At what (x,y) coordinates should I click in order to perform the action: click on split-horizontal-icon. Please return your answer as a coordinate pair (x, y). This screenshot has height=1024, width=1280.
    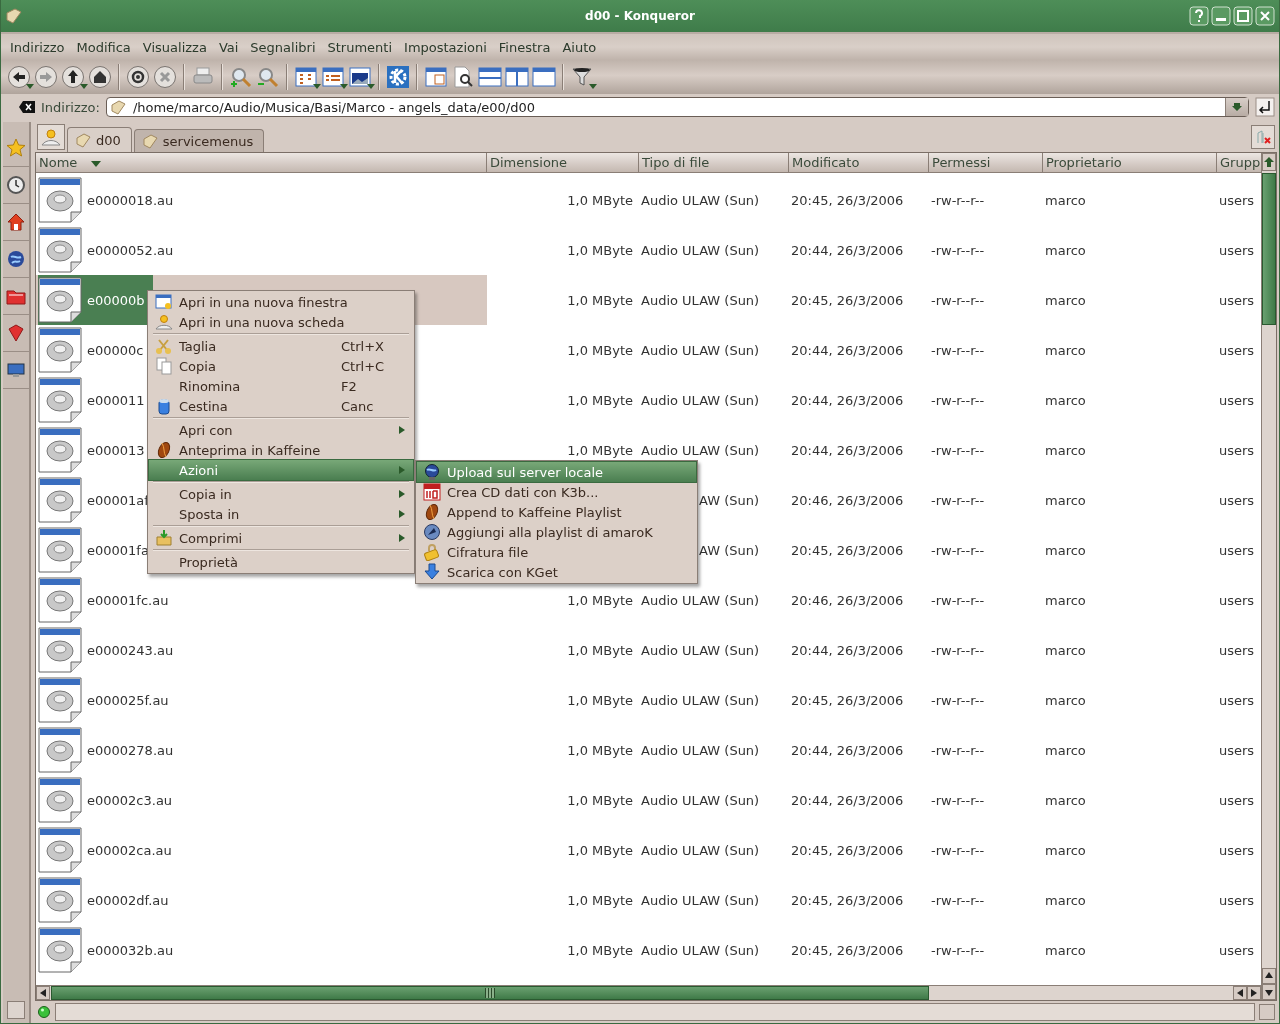
    Looking at the image, I should click on (490, 77).